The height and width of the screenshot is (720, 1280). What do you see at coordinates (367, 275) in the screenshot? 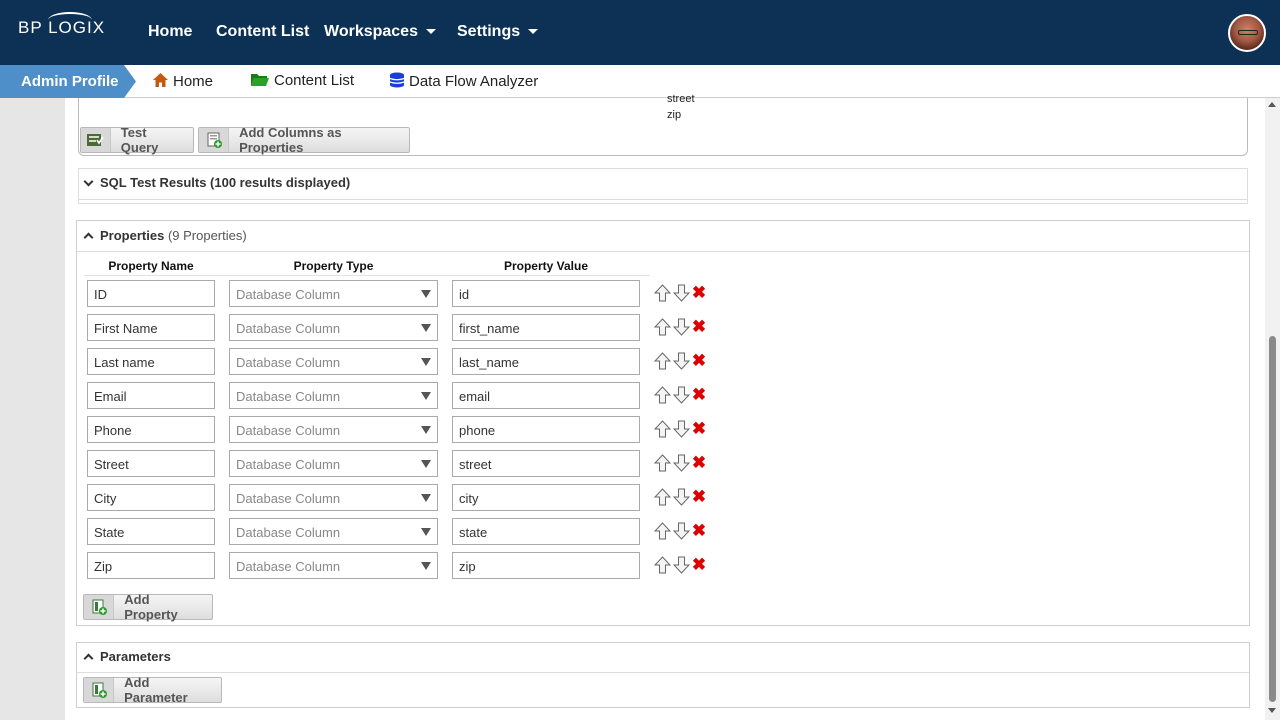
I see `header-divider` at bounding box center [367, 275].